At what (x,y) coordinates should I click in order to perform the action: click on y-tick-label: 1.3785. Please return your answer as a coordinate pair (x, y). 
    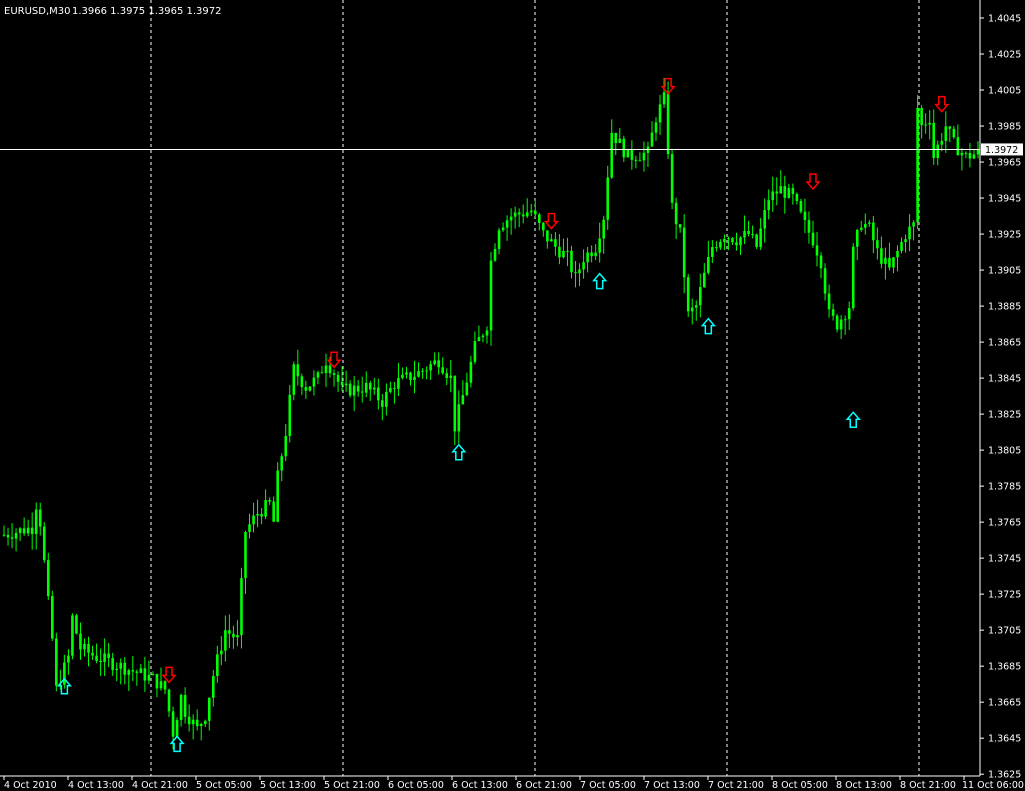
    Looking at the image, I should click on (1004, 487).